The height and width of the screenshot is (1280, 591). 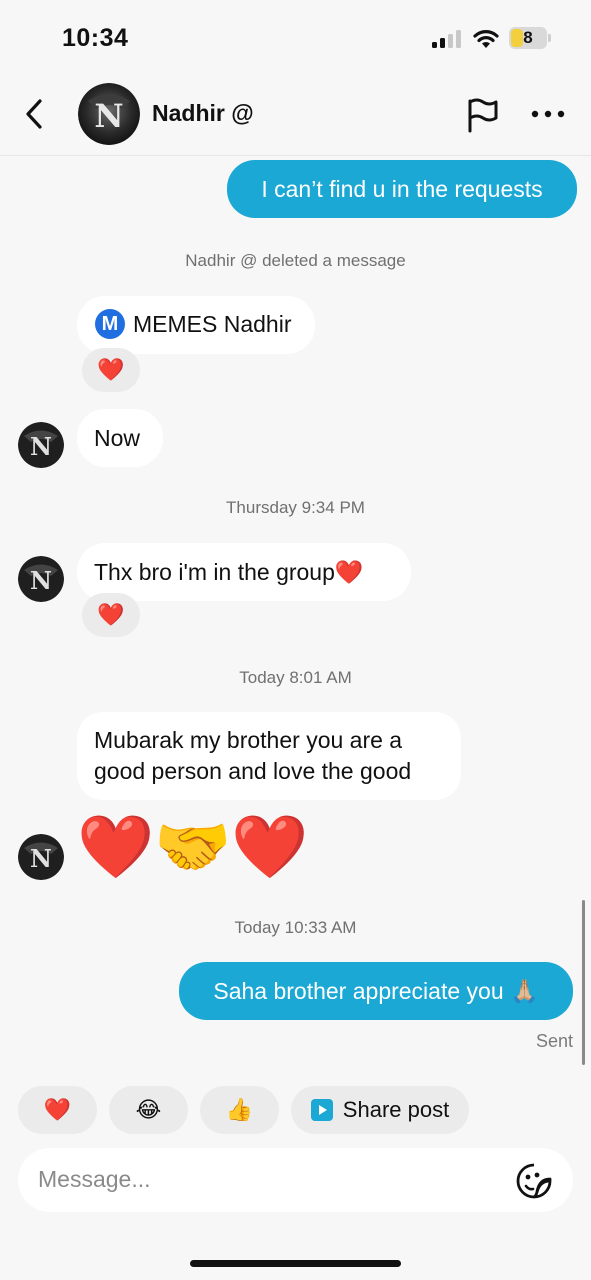 I want to click on wifi-icon, so click(x=486, y=39).